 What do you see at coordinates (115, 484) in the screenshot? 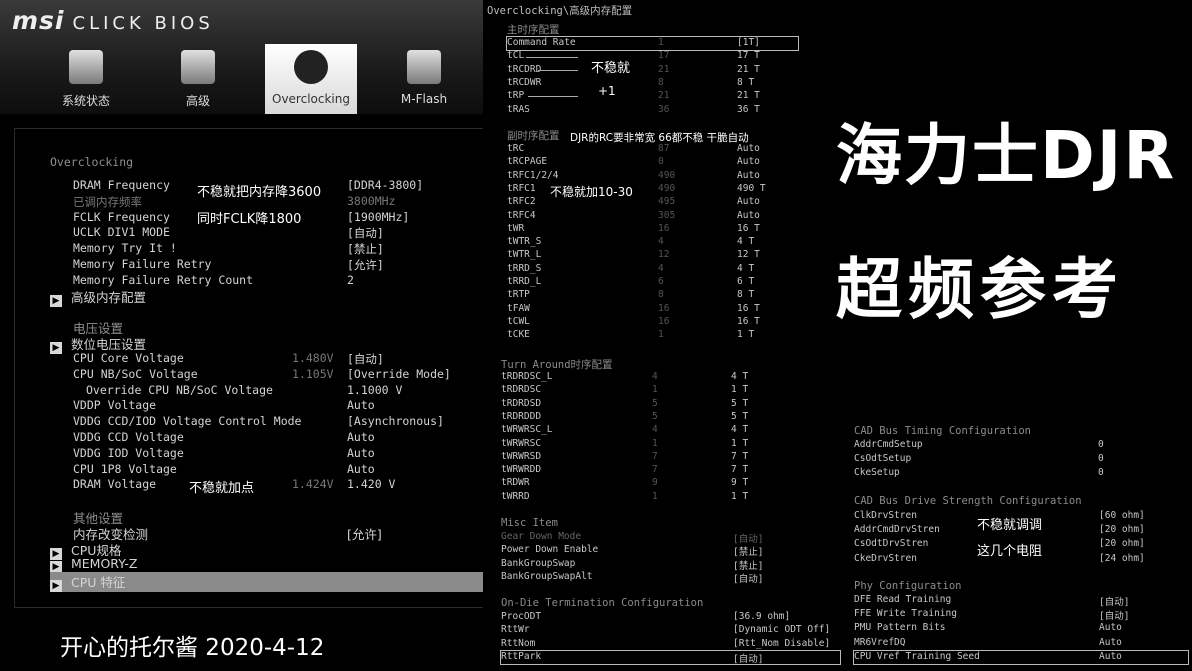
I see `setting-key: DRAM Voltage` at bounding box center [115, 484].